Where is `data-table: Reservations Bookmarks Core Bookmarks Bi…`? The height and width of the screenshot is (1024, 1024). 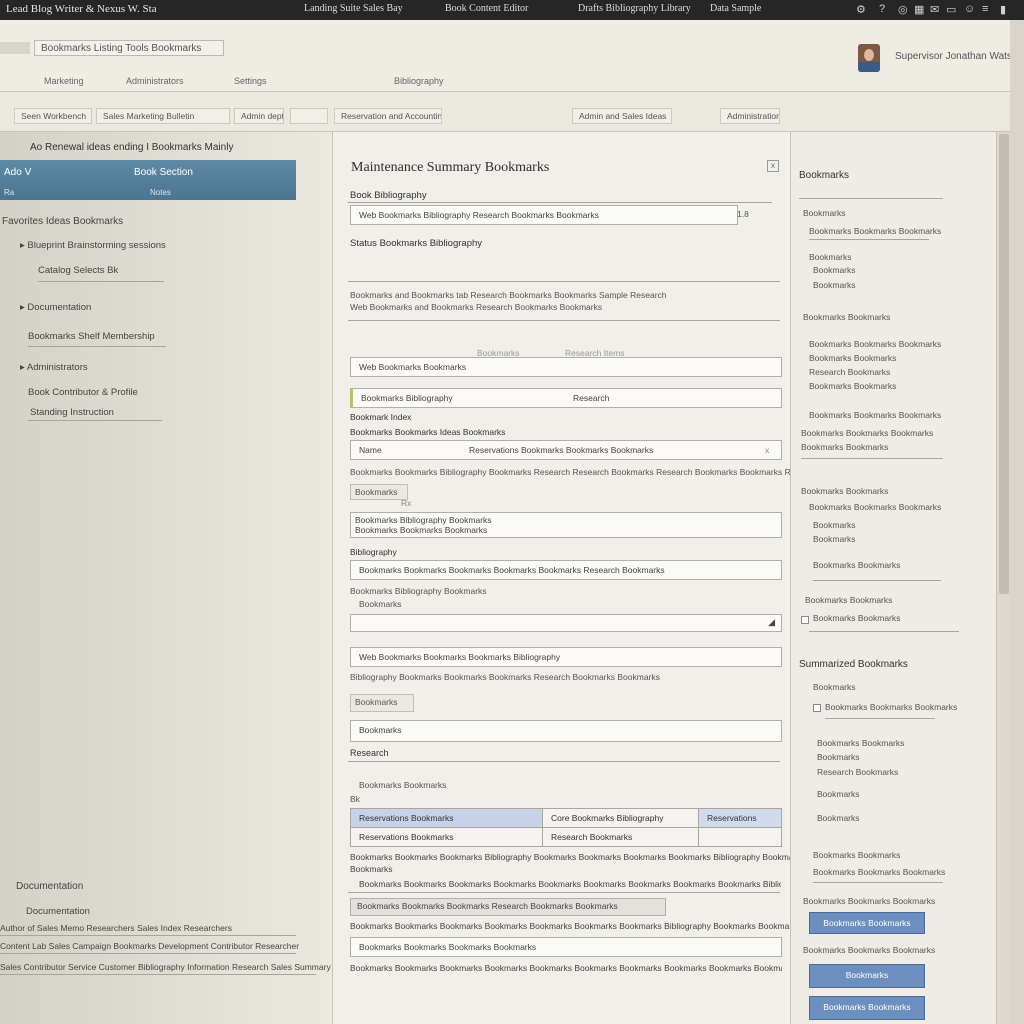 data-table: Reservations Bookmarks Core Bookmarks Bi… is located at coordinates (566, 827).